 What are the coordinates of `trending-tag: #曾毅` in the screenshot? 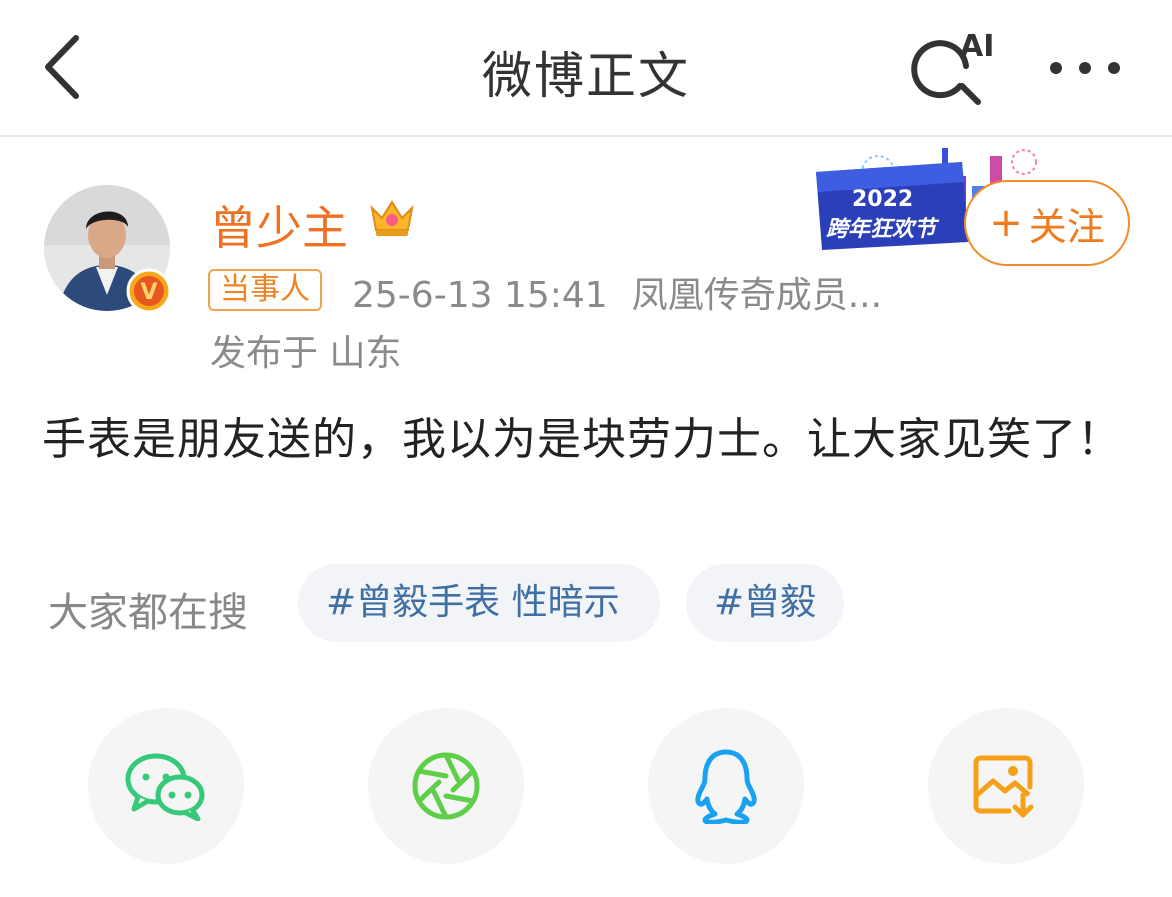 It's located at (765, 603).